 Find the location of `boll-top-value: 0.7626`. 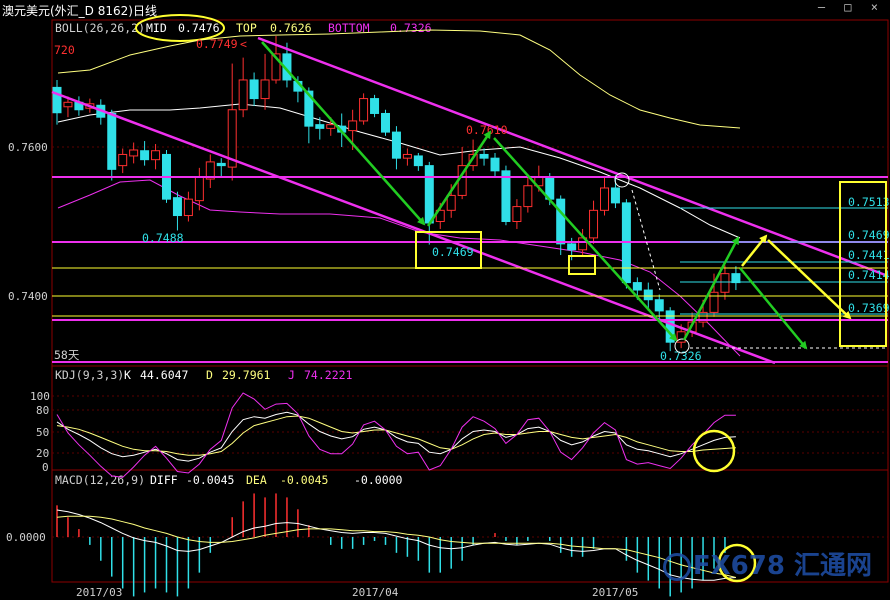

boll-top-value: 0.7626 is located at coordinates (291, 28).